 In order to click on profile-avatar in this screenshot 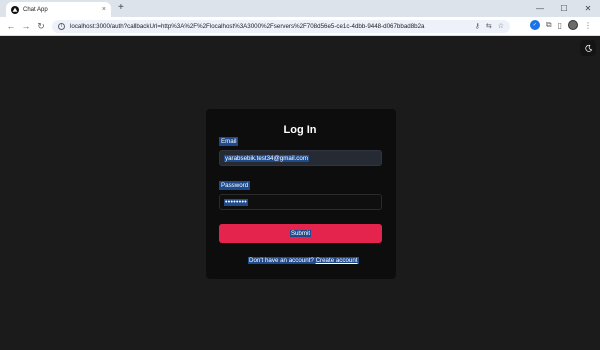, I will do `click(573, 25)`.